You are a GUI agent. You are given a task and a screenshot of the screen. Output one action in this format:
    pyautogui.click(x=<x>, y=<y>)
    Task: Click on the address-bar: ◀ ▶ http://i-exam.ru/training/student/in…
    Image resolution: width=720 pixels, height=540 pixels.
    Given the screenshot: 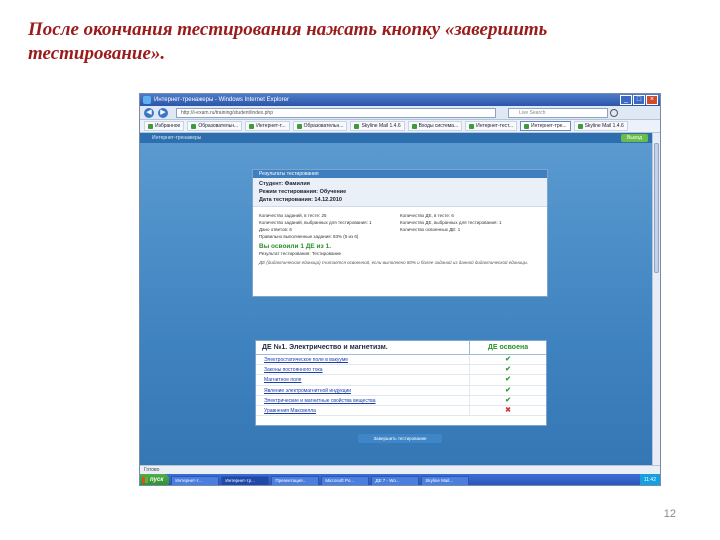 What is the action you would take?
    pyautogui.click(x=400, y=113)
    